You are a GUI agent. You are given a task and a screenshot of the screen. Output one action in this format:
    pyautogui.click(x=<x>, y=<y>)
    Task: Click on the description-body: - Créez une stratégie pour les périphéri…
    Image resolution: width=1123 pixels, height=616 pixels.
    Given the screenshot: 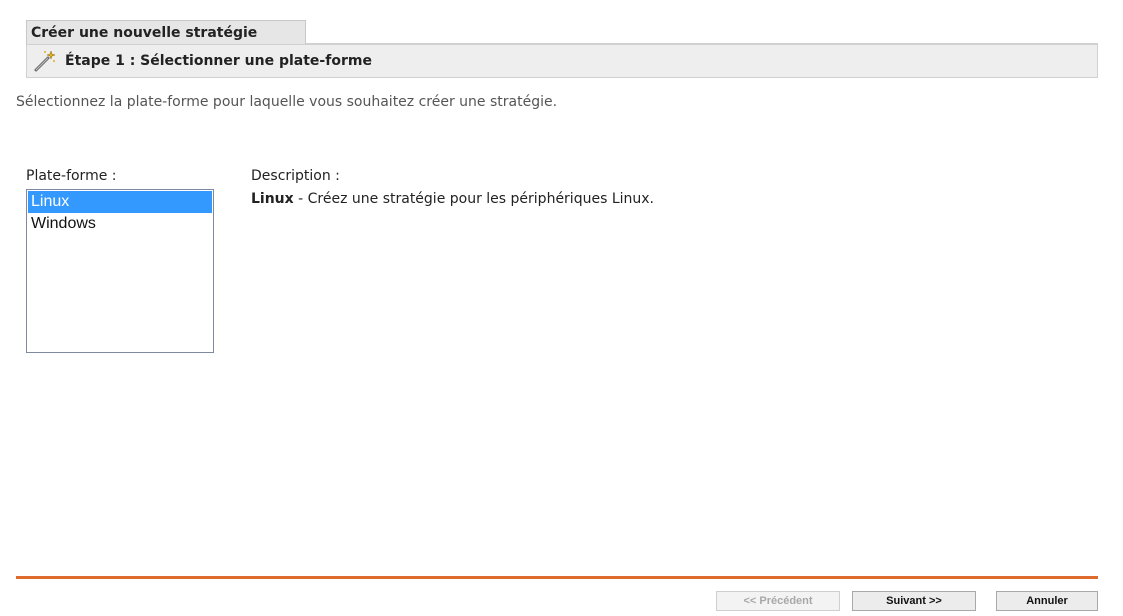 What is the action you would take?
    pyautogui.click(x=473, y=199)
    